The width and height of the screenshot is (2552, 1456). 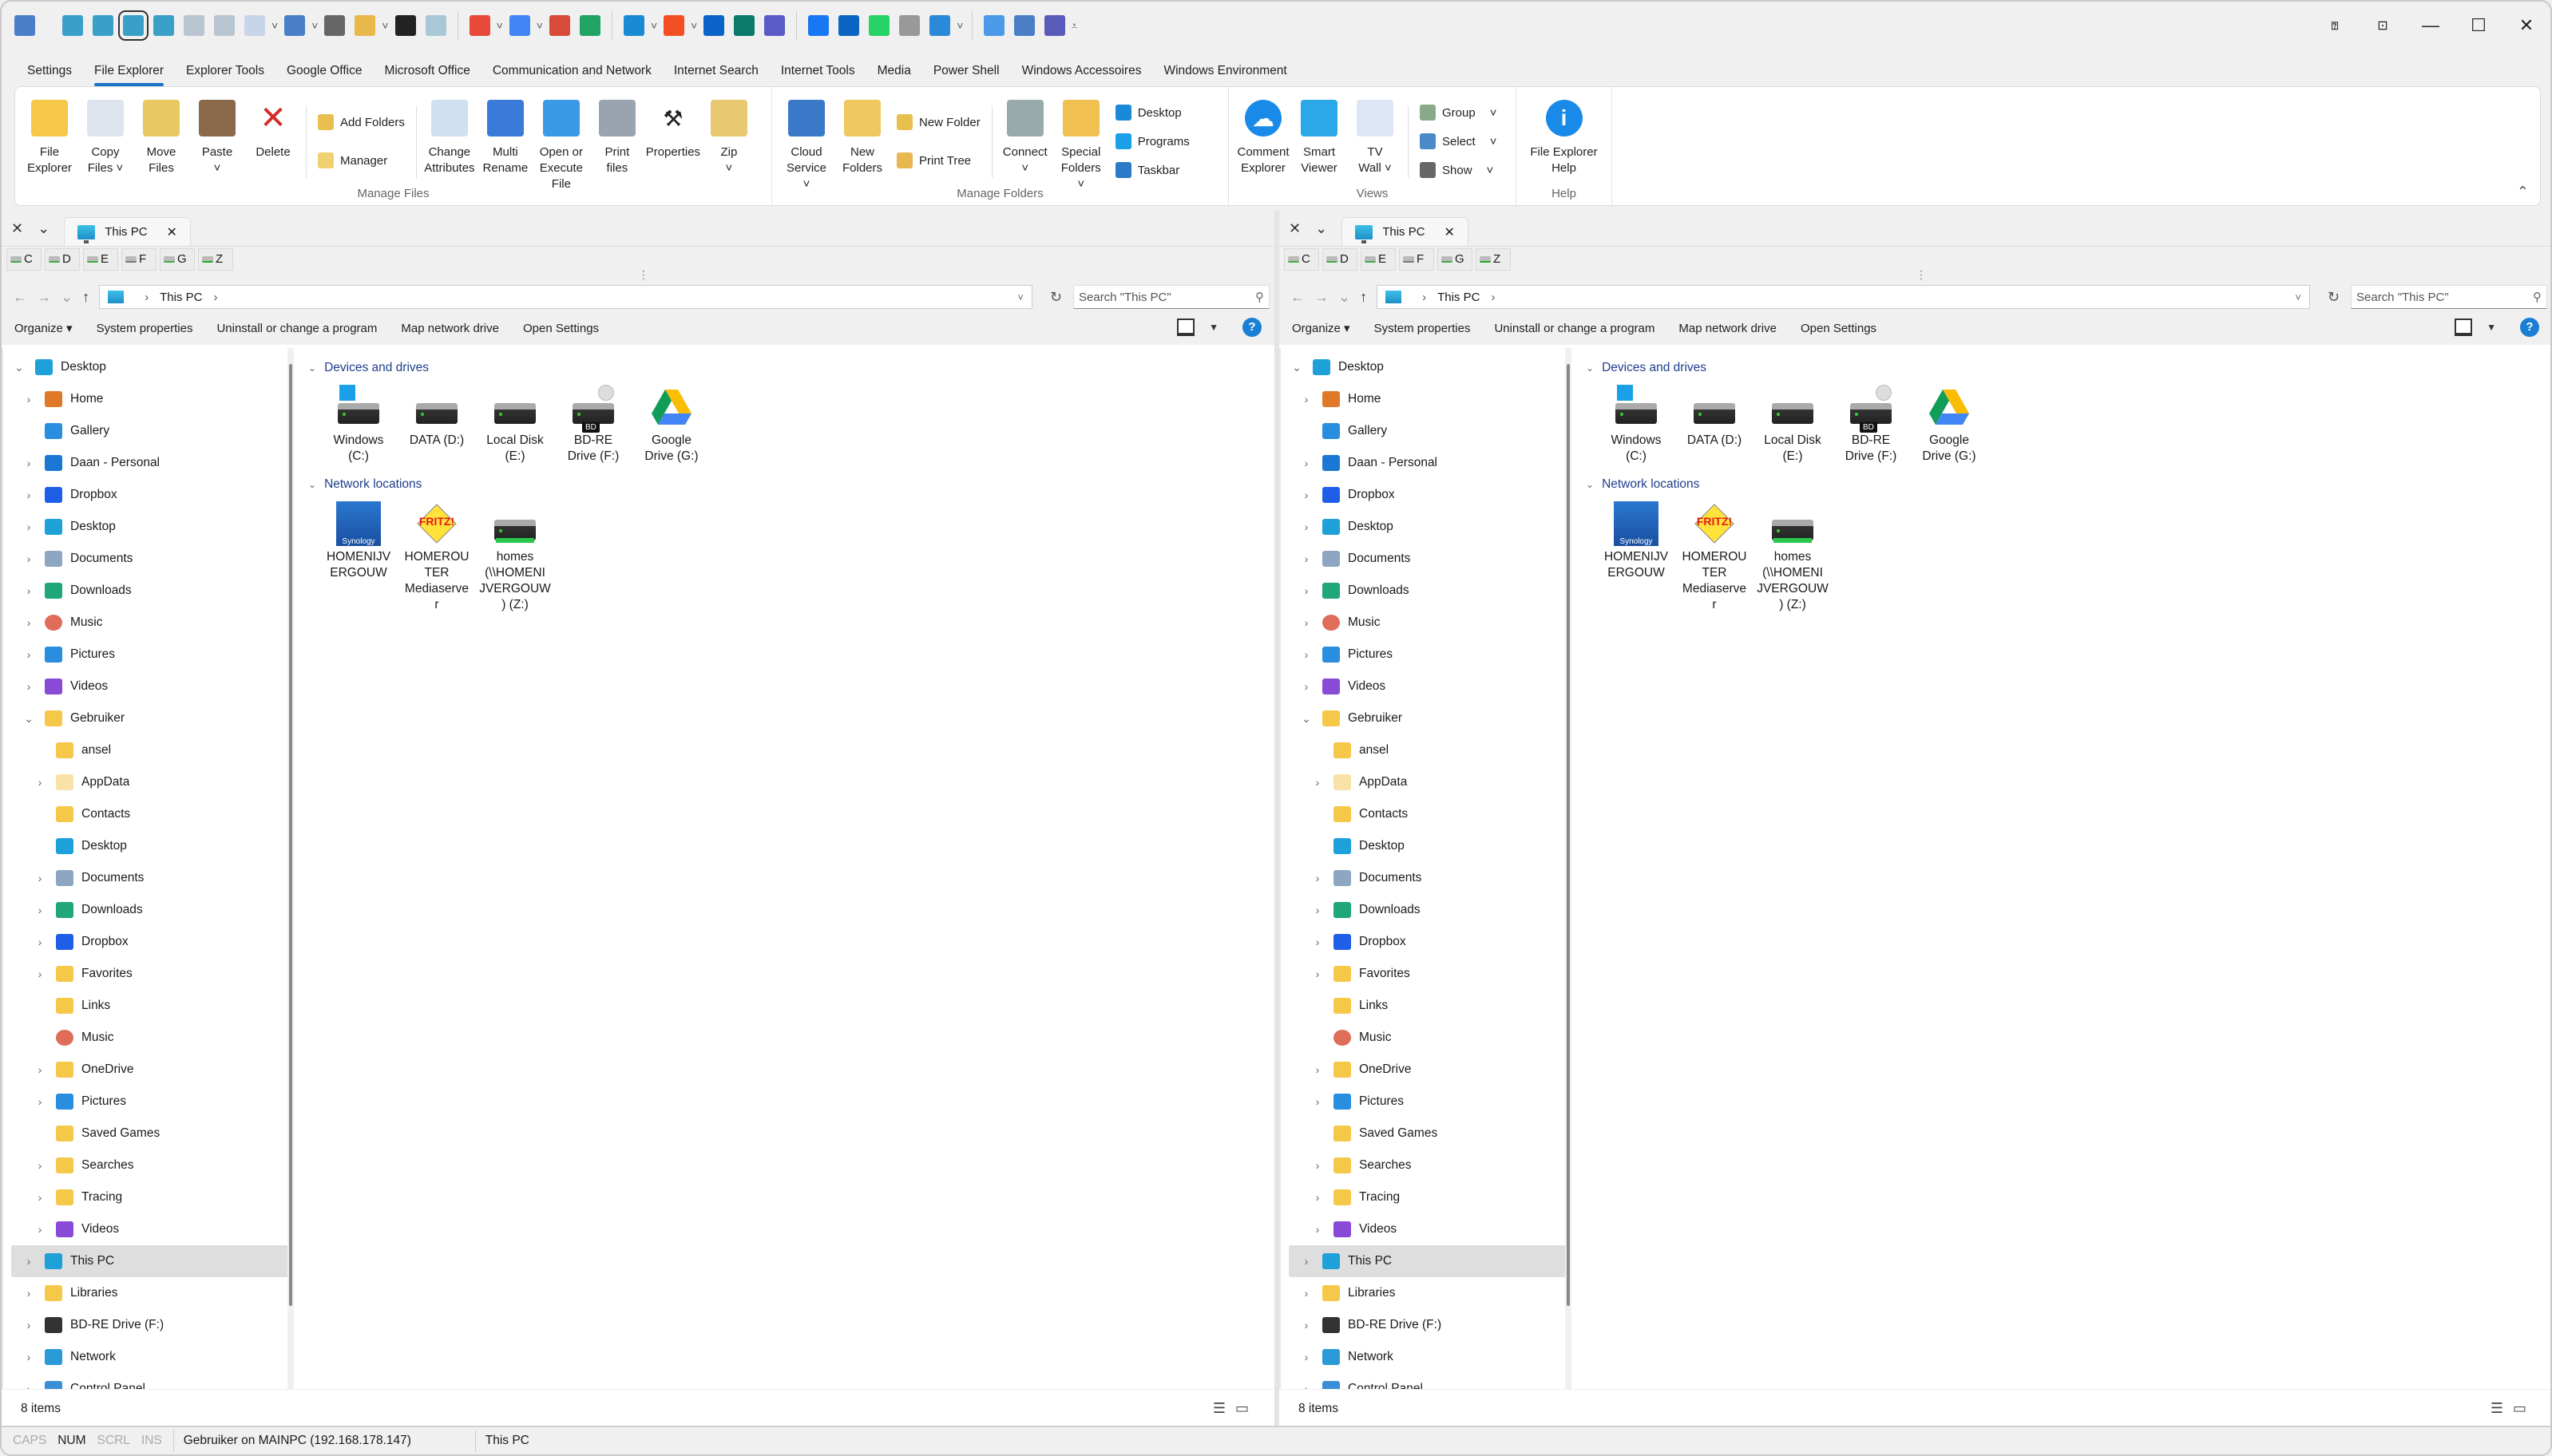 What do you see at coordinates (215, 259) in the screenshot?
I see `drive-button-z: Z` at bounding box center [215, 259].